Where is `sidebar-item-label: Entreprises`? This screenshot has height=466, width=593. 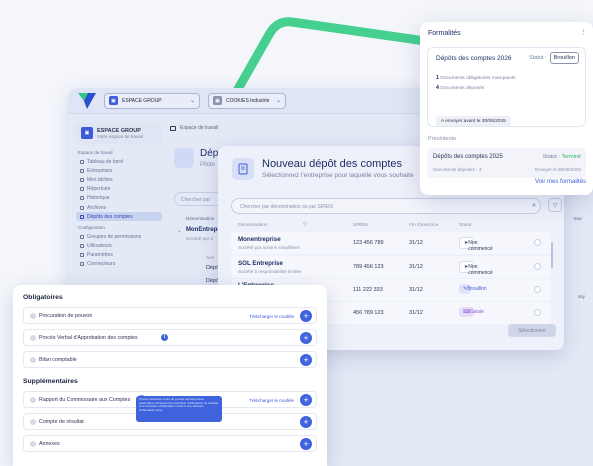
sidebar-item-label: Entreprises is located at coordinates (100, 170).